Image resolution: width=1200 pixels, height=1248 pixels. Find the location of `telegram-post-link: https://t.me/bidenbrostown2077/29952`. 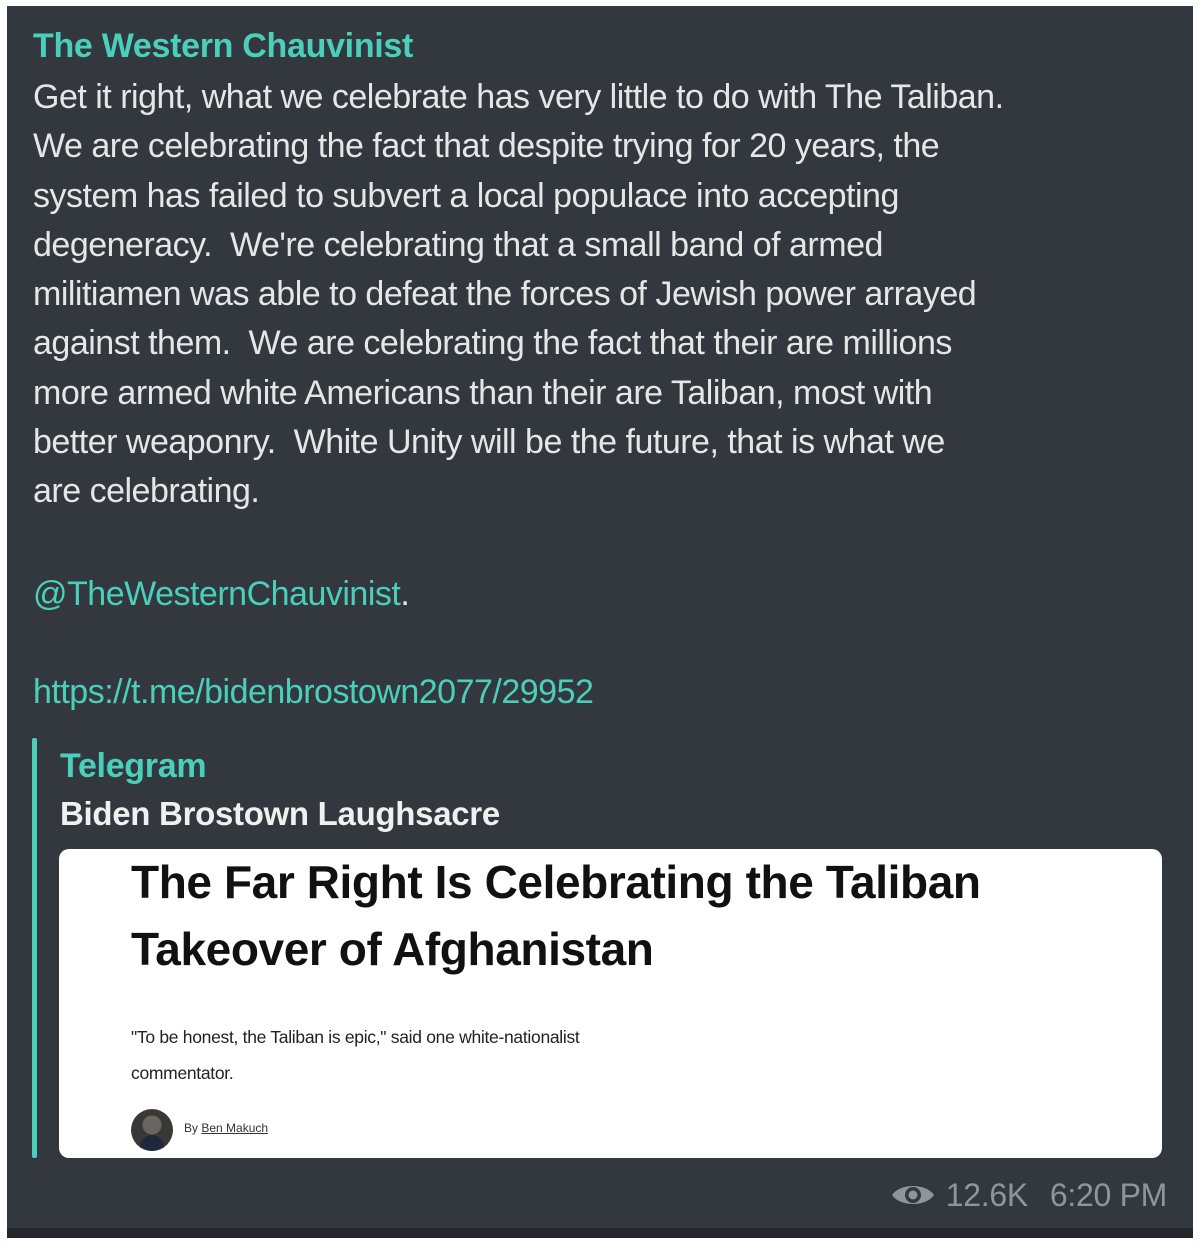

telegram-post-link: https://t.me/bidenbrostown2077/29952 is located at coordinates (313, 692).